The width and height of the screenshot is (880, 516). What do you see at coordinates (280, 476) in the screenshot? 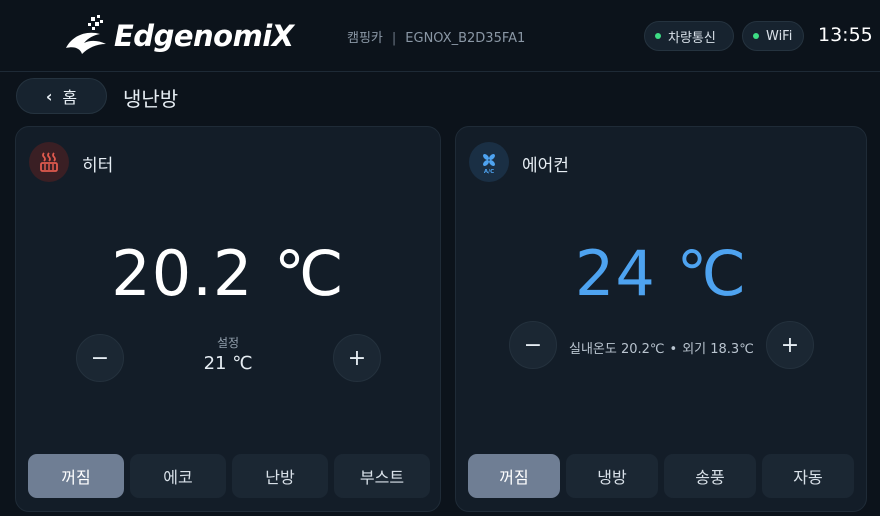
I see `heater-mode-heat: 난방` at bounding box center [280, 476].